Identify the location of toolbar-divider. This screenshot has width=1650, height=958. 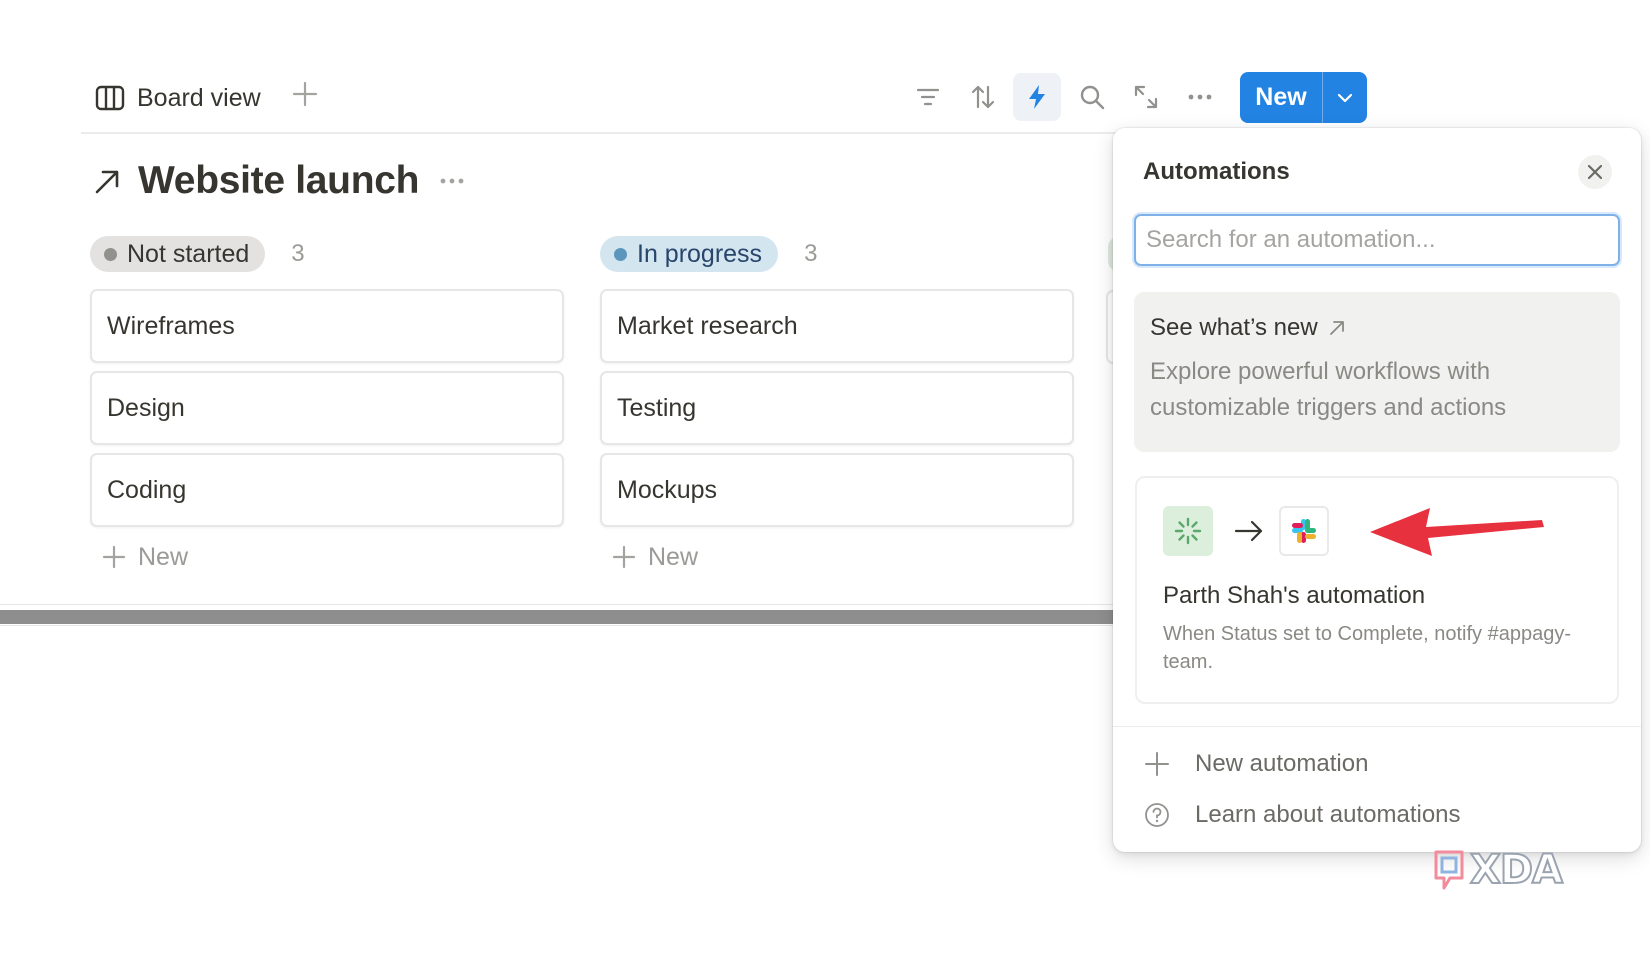
(601, 133).